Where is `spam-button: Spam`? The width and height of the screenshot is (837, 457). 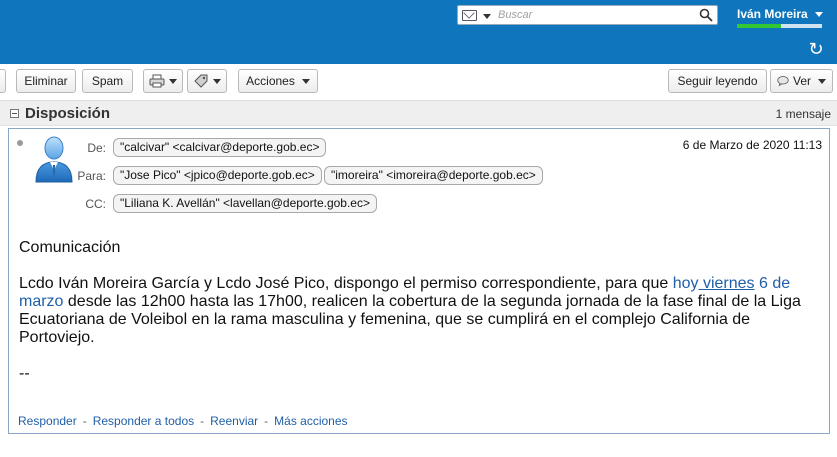
spam-button: Spam is located at coordinates (107, 81).